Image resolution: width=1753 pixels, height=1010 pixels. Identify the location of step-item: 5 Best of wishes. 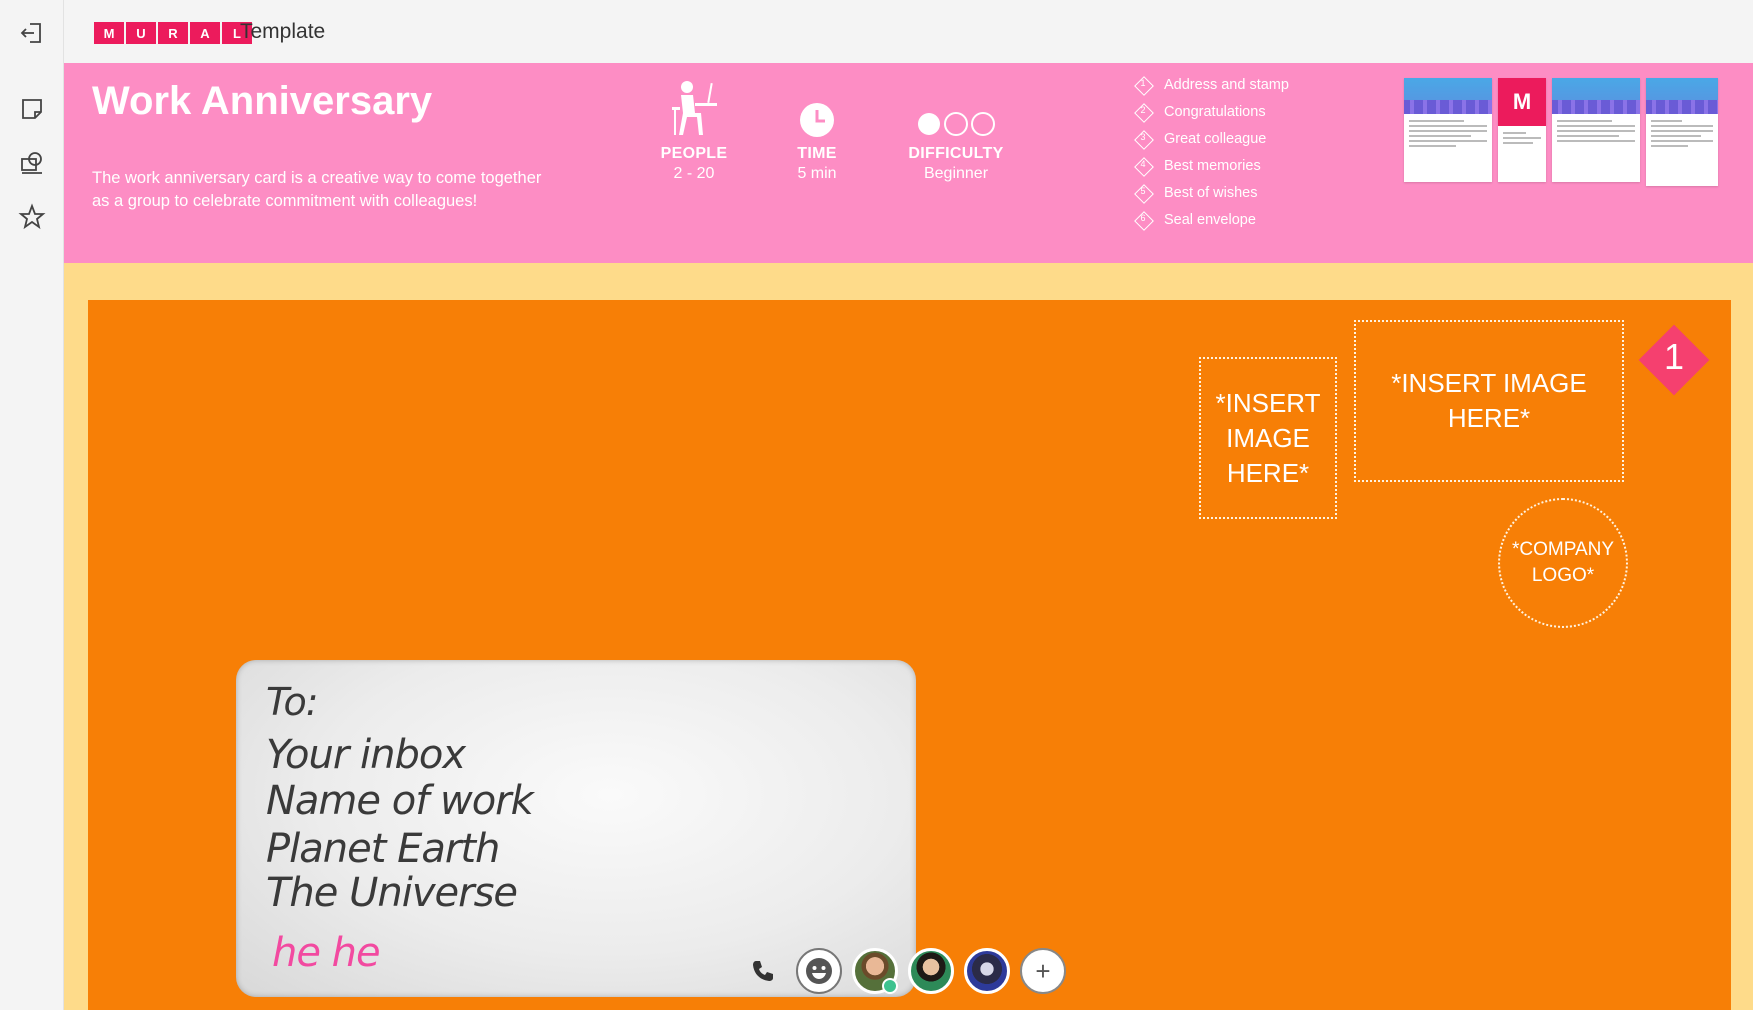
(1211, 192).